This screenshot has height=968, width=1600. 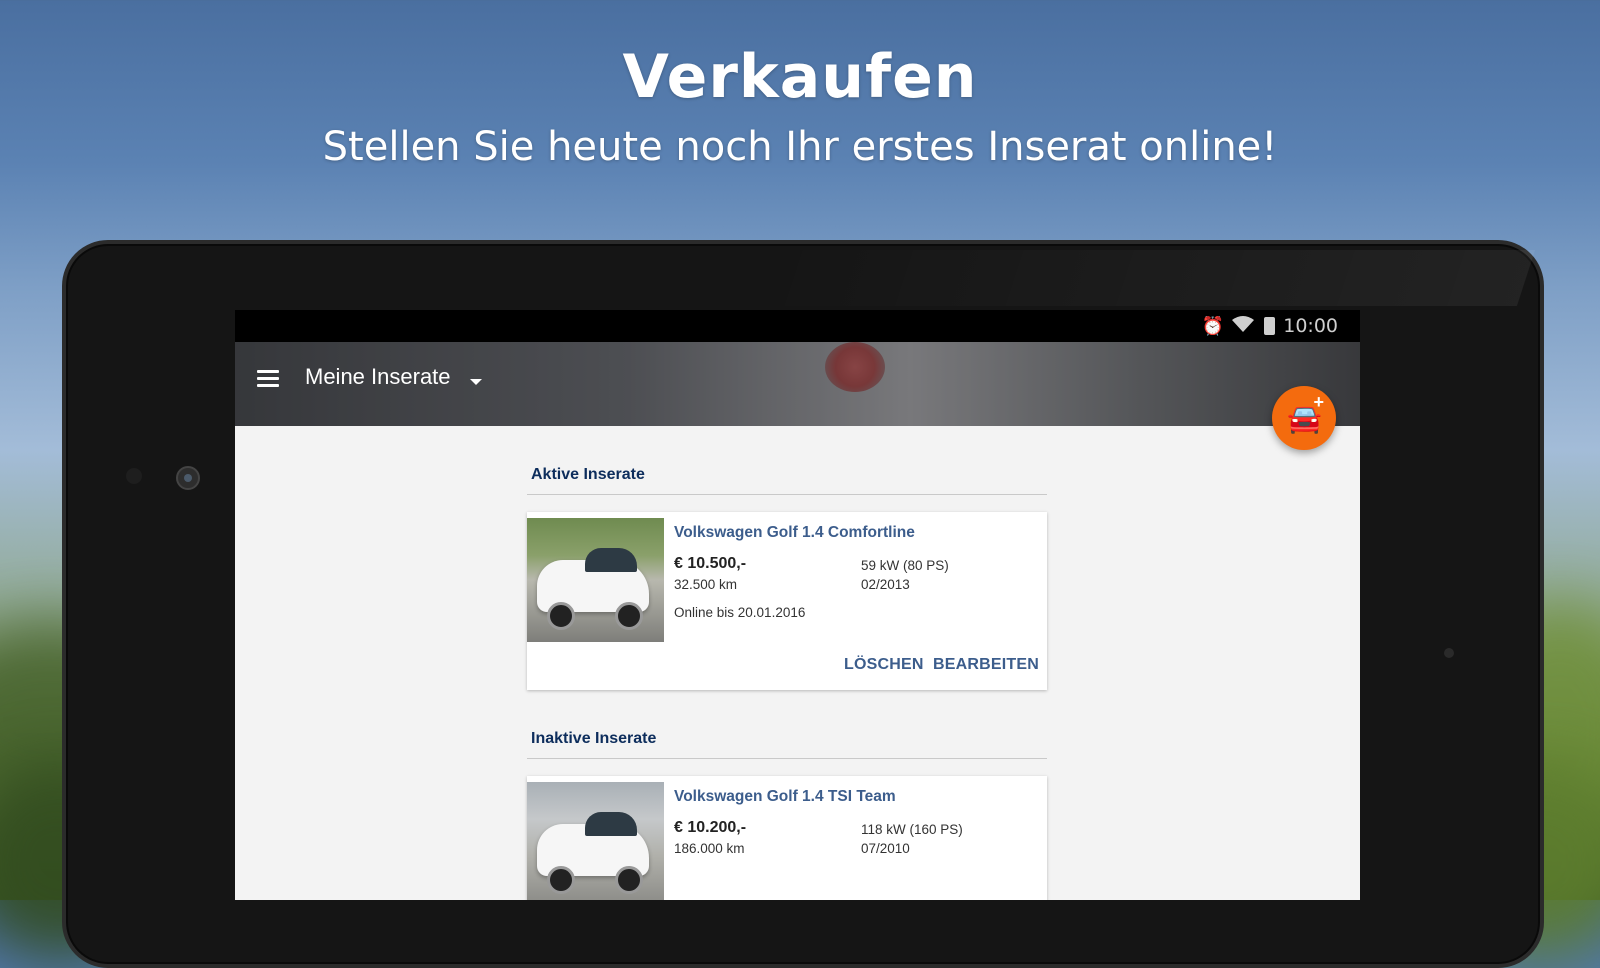 I want to click on listing-price: € 10.200,-, so click(x=710, y=827).